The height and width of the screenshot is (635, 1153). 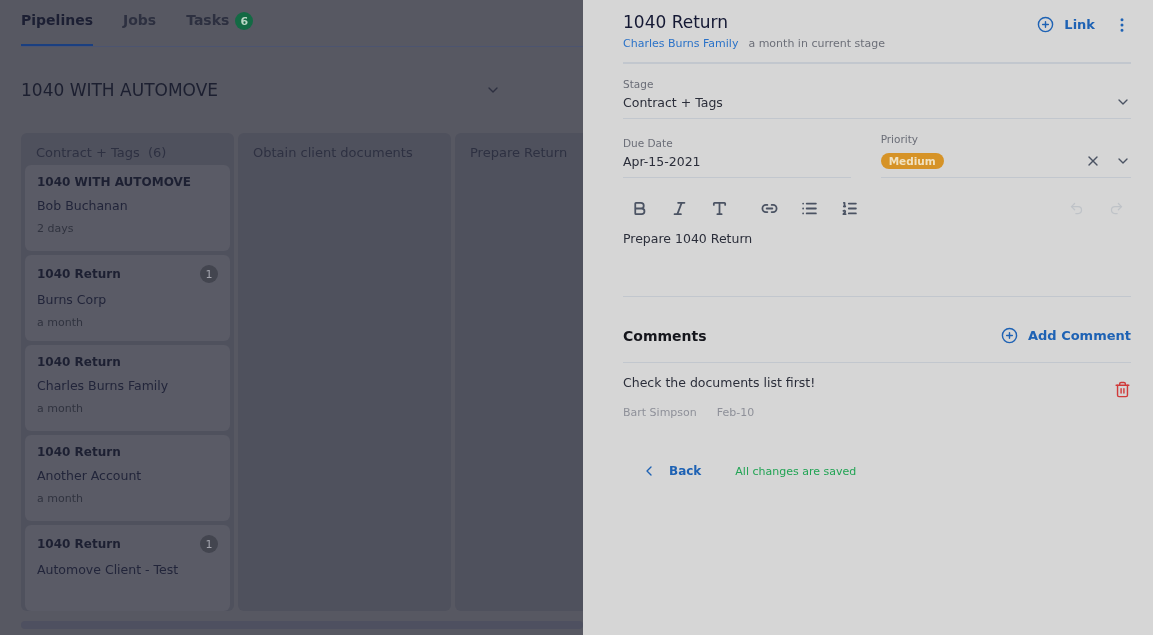 What do you see at coordinates (72, 299) in the screenshot?
I see `card-client: Burns Corp` at bounding box center [72, 299].